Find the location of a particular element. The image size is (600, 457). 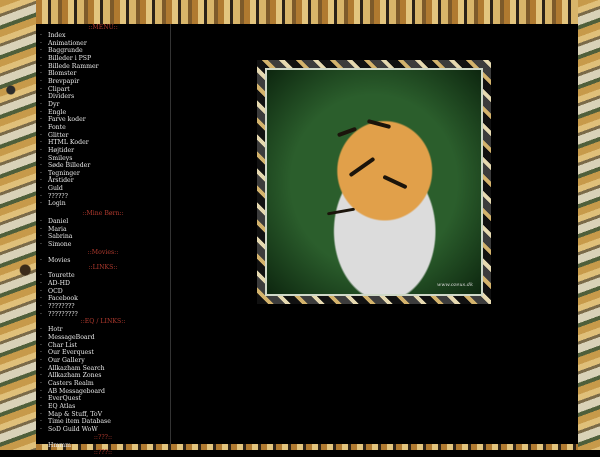

menu-link-hotr: · Hotr is located at coordinates (103, 330).